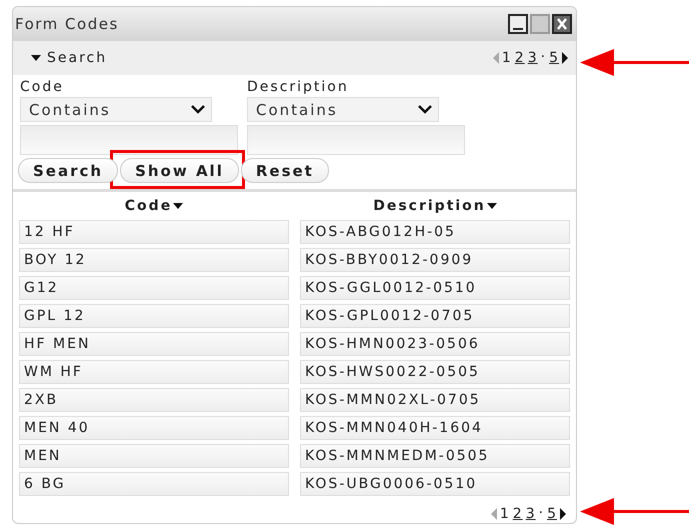 The height and width of the screenshot is (529, 689). What do you see at coordinates (435, 206) in the screenshot?
I see `column-header: Description` at bounding box center [435, 206].